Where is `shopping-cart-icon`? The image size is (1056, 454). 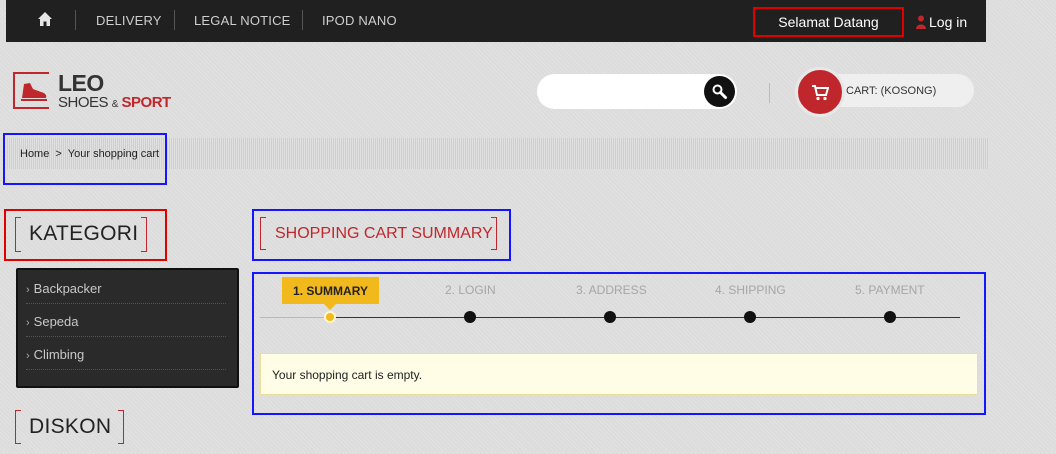
shopping-cart-icon is located at coordinates (820, 93).